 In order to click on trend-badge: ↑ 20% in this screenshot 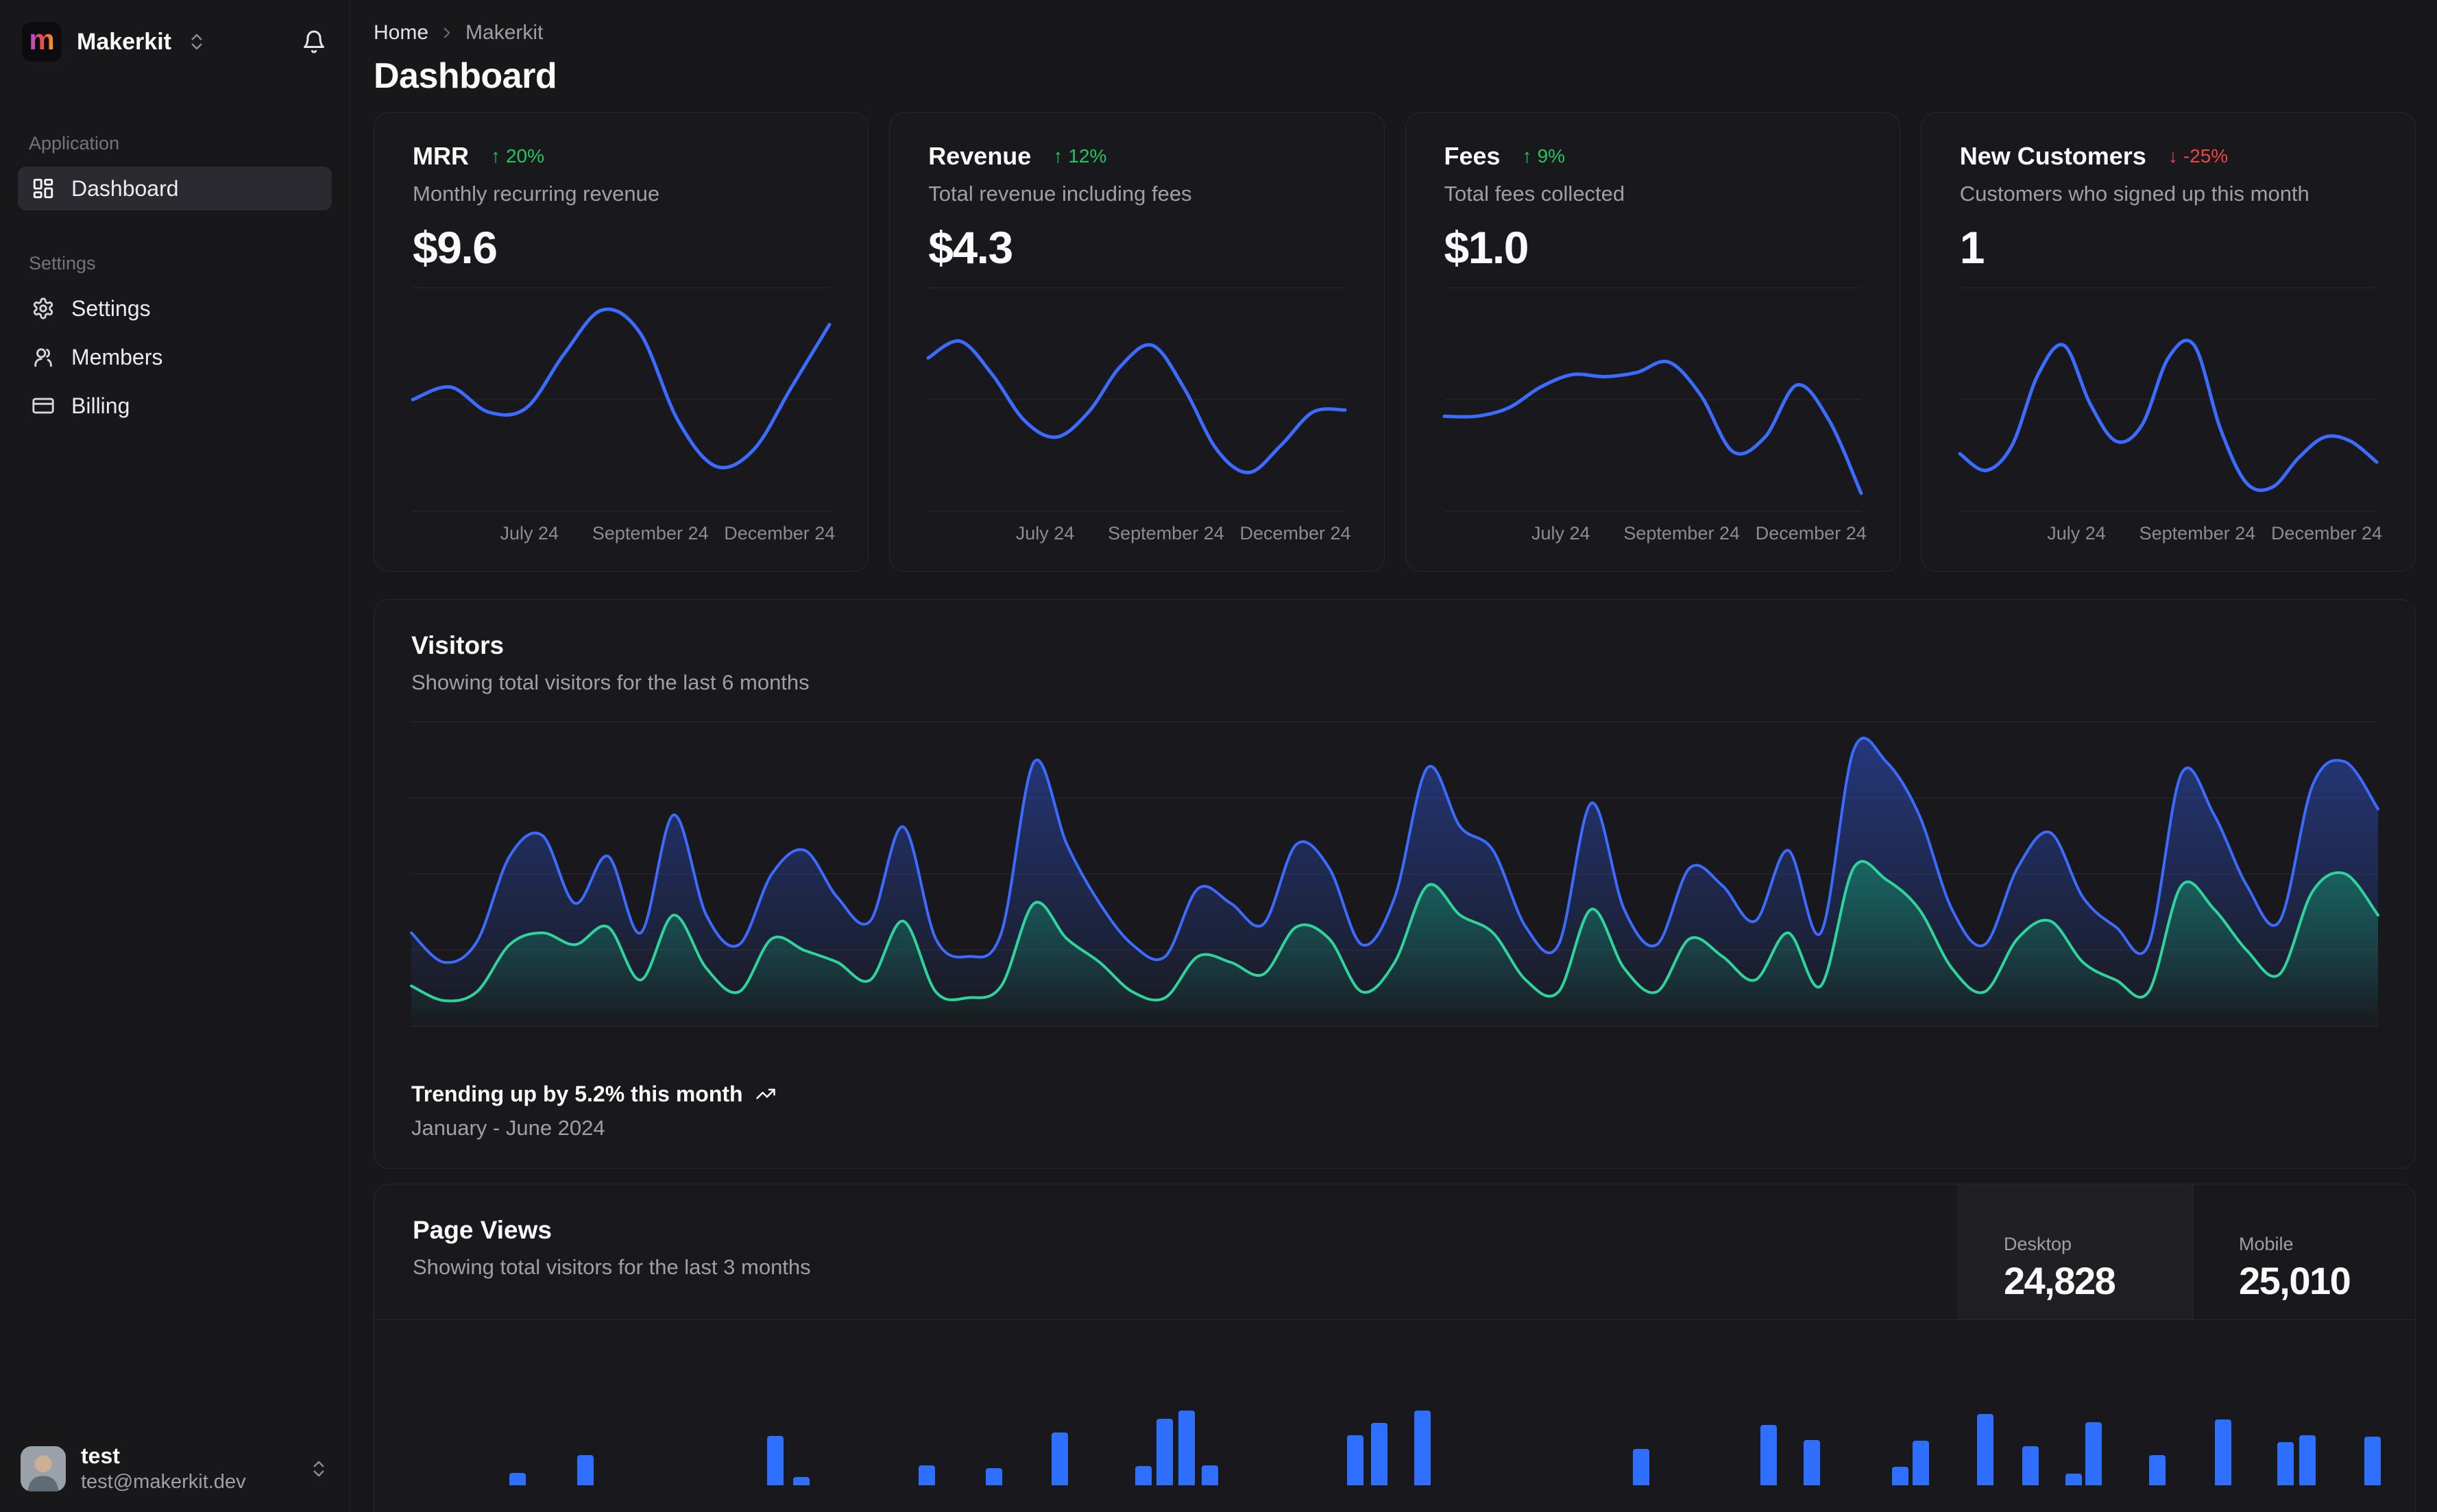, I will do `click(517, 156)`.